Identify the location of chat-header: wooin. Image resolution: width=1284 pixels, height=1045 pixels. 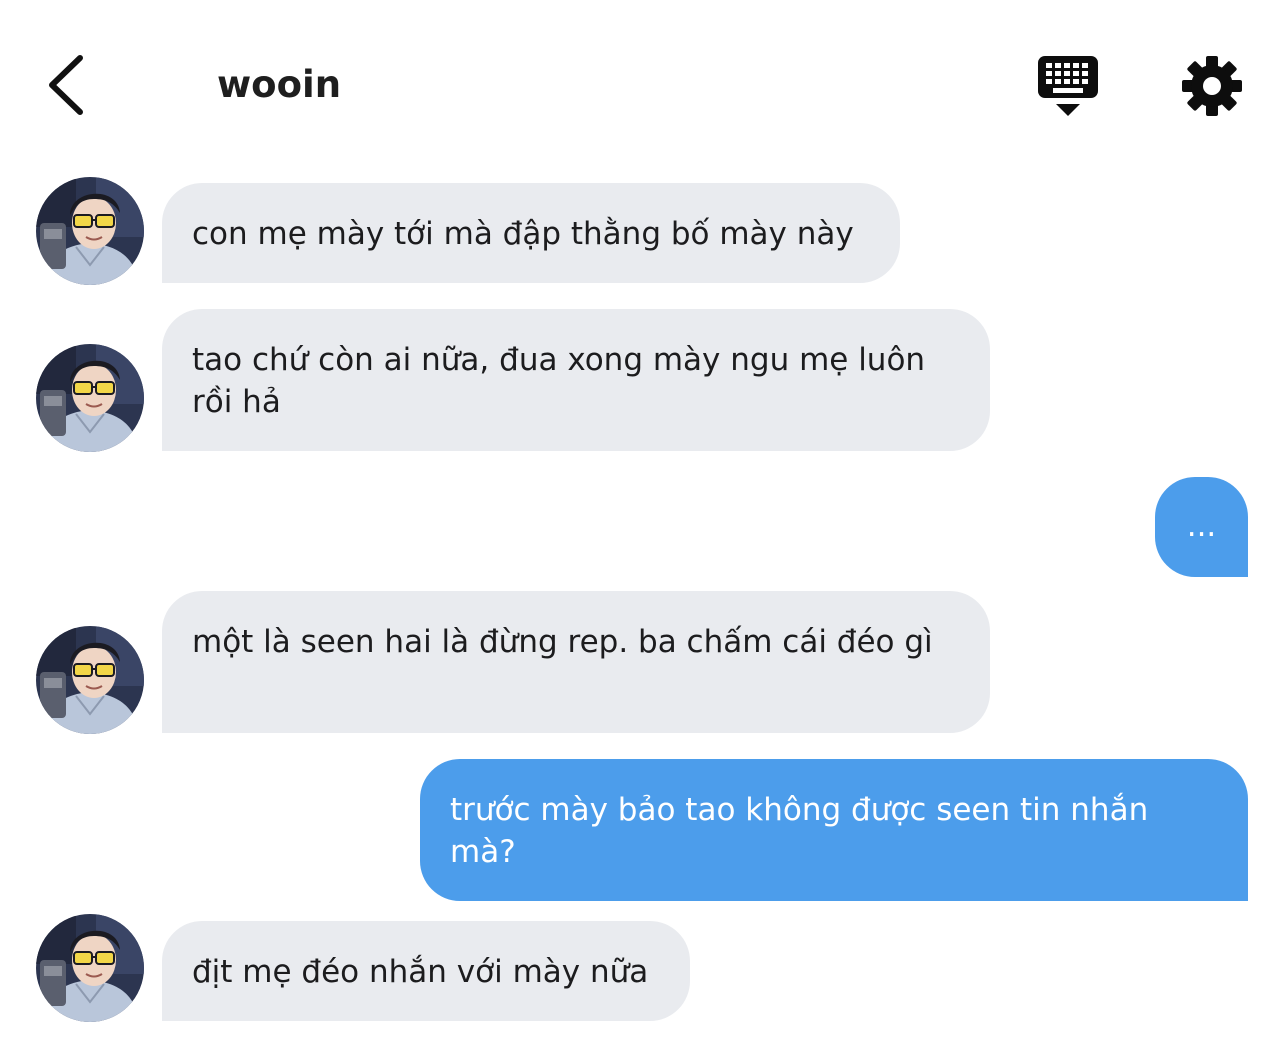
(642, 75).